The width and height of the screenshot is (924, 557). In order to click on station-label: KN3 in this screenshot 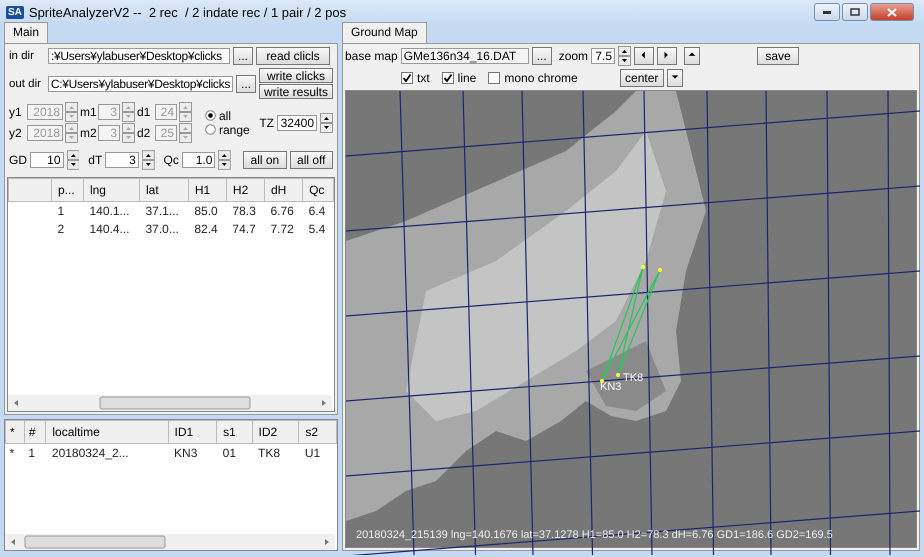, I will do `click(611, 387)`.